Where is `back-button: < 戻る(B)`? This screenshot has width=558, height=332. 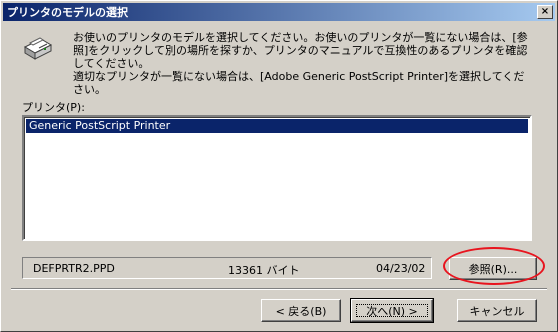
back-button: < 戻る(B) is located at coordinates (301, 310).